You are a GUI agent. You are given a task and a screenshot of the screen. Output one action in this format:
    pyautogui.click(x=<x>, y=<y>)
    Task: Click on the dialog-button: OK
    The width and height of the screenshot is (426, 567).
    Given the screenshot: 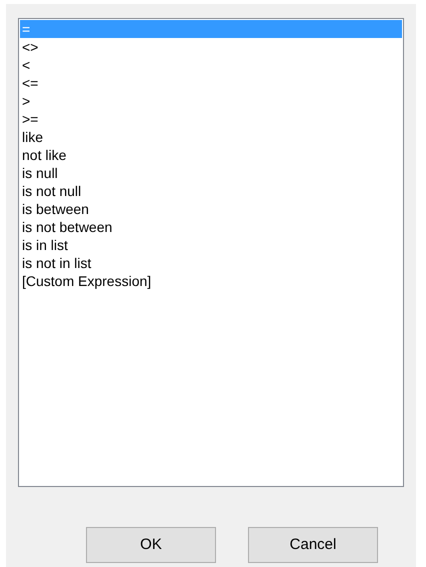 What is the action you would take?
    pyautogui.click(x=151, y=545)
    